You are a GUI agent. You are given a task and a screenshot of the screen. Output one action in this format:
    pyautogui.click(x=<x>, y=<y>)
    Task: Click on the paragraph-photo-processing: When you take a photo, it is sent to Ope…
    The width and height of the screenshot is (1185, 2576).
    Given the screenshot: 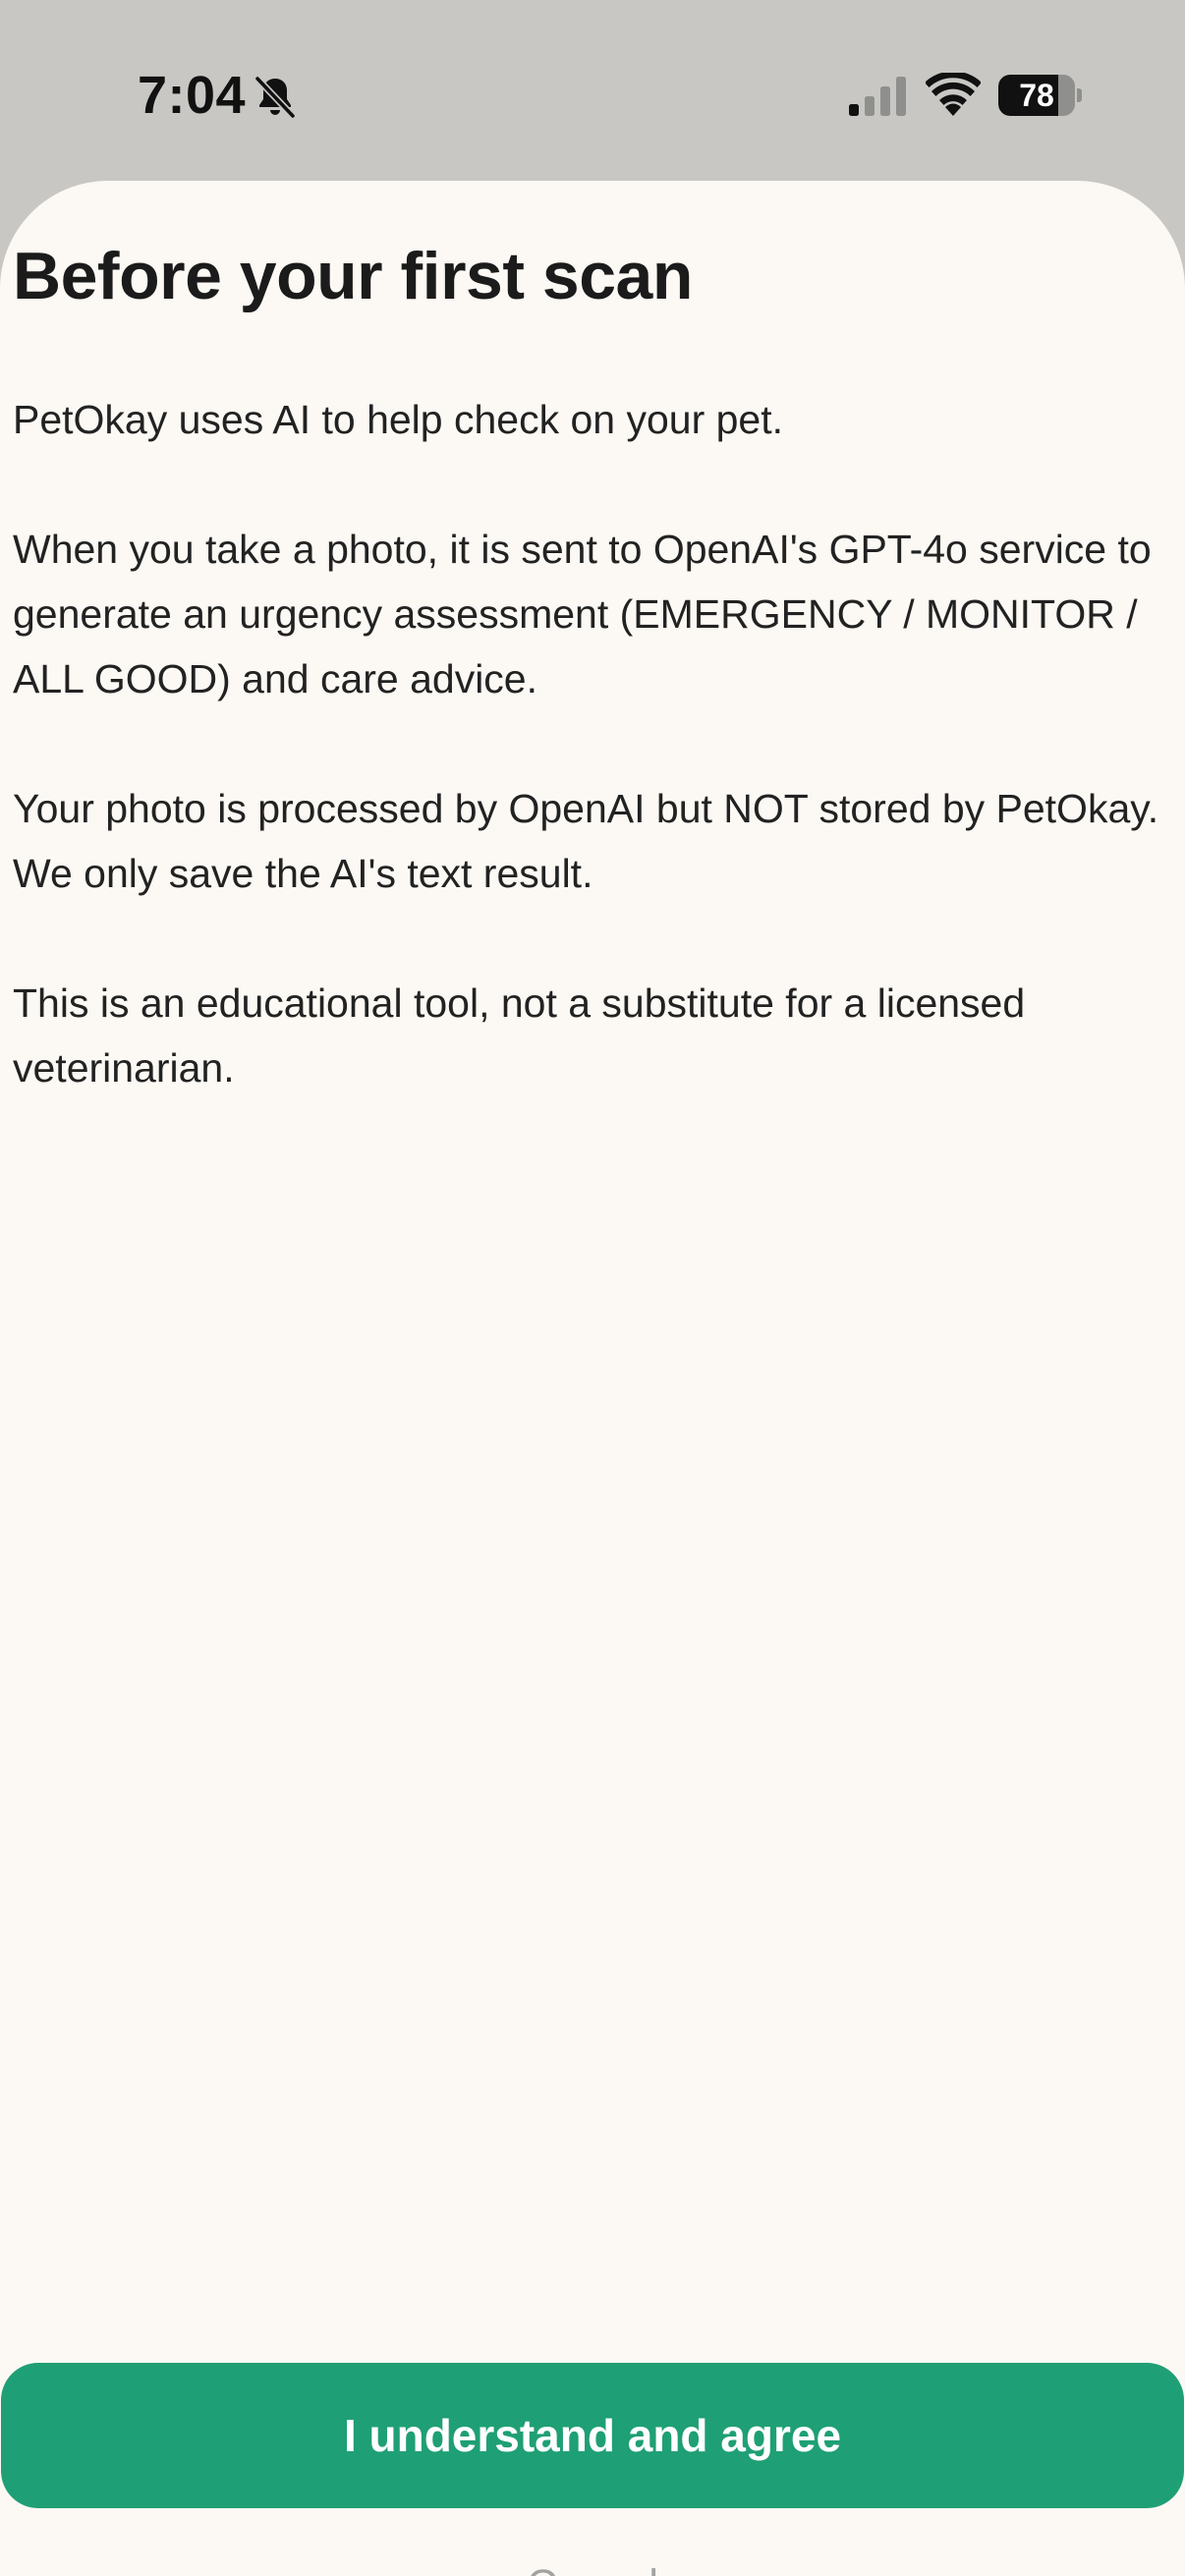 What is the action you would take?
    pyautogui.click(x=583, y=614)
    